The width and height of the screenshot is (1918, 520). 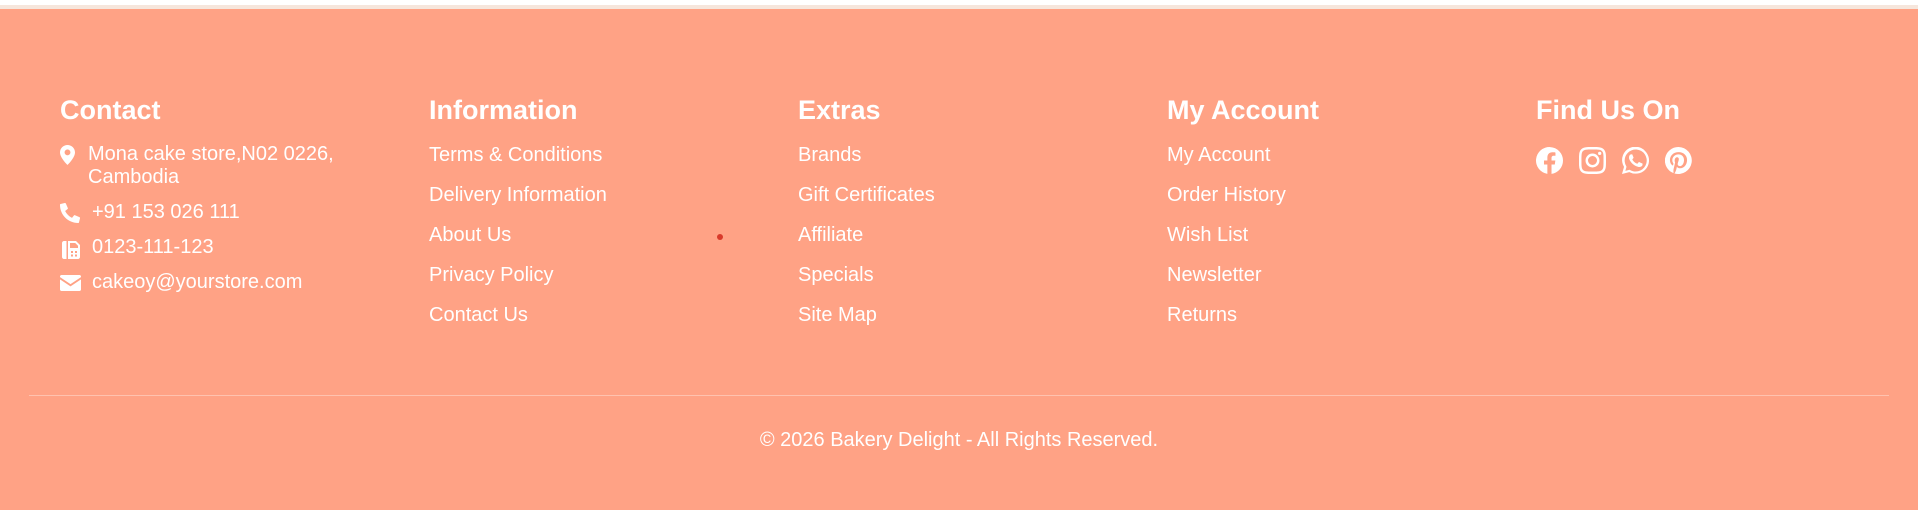 I want to click on wish-list-link: Wish List, so click(x=1207, y=235).